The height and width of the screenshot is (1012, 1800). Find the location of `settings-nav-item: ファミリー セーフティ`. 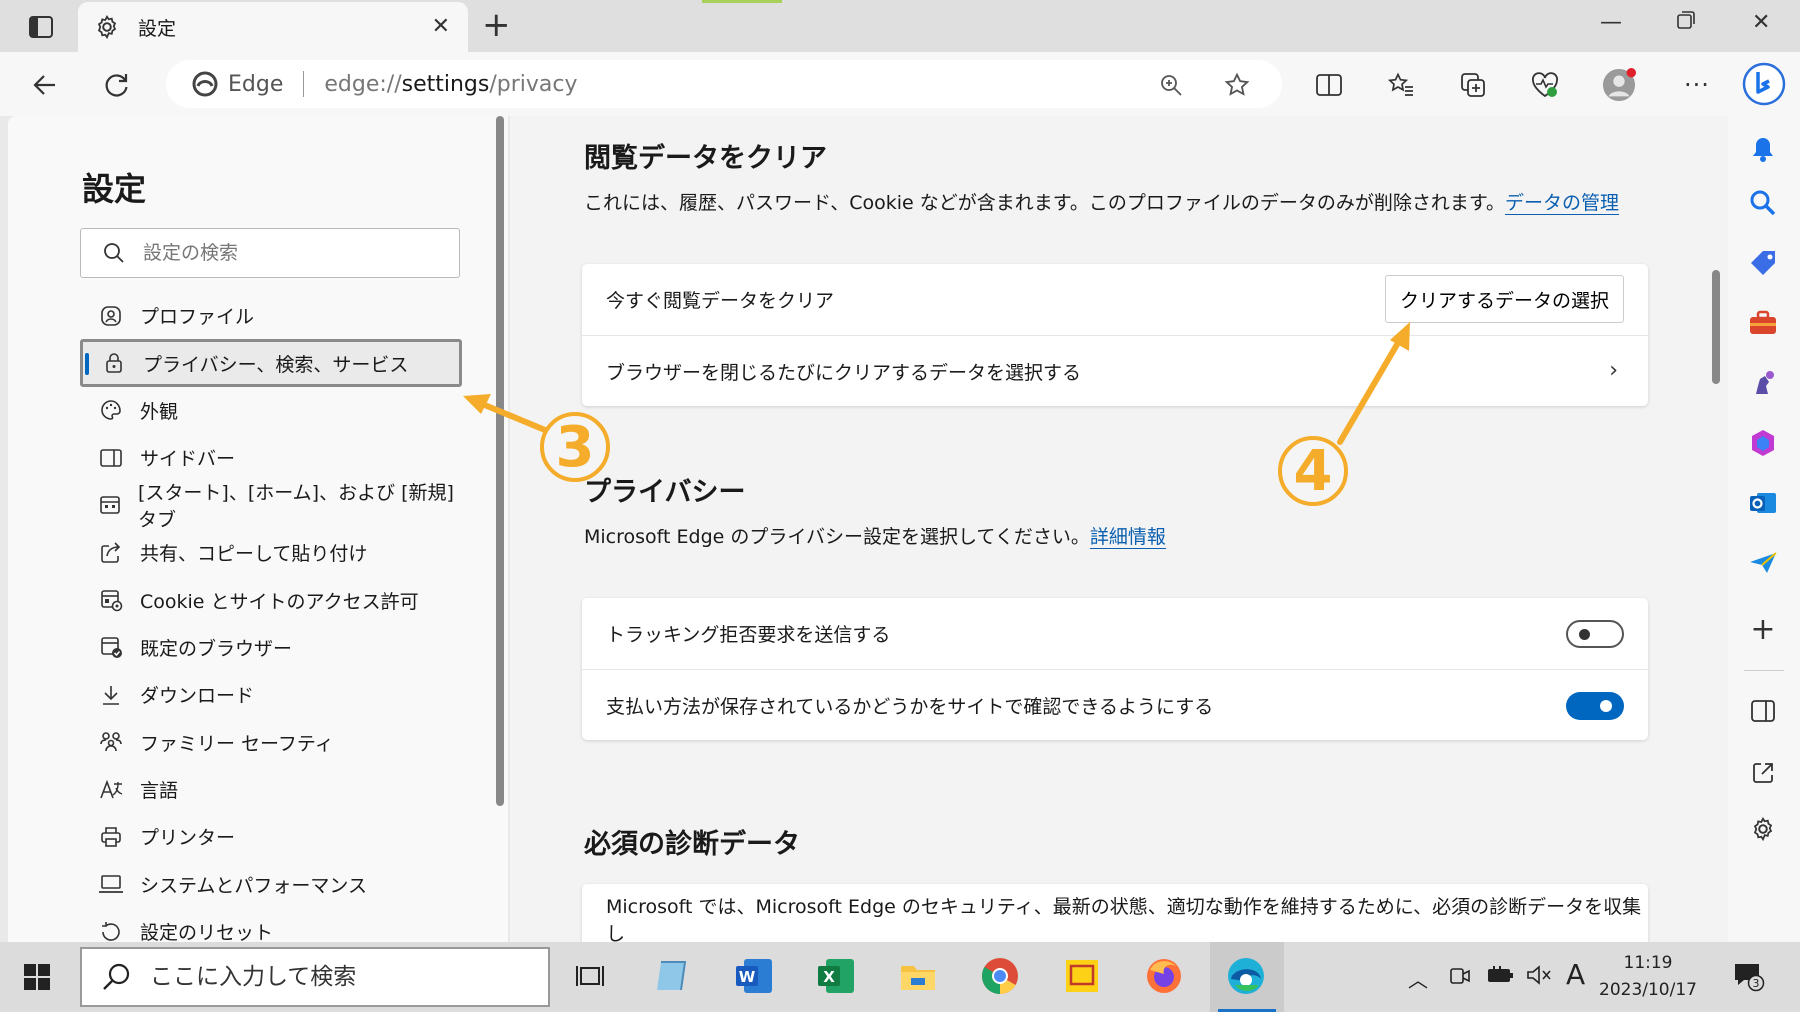

settings-nav-item: ファミリー セーフティ is located at coordinates (271, 742).